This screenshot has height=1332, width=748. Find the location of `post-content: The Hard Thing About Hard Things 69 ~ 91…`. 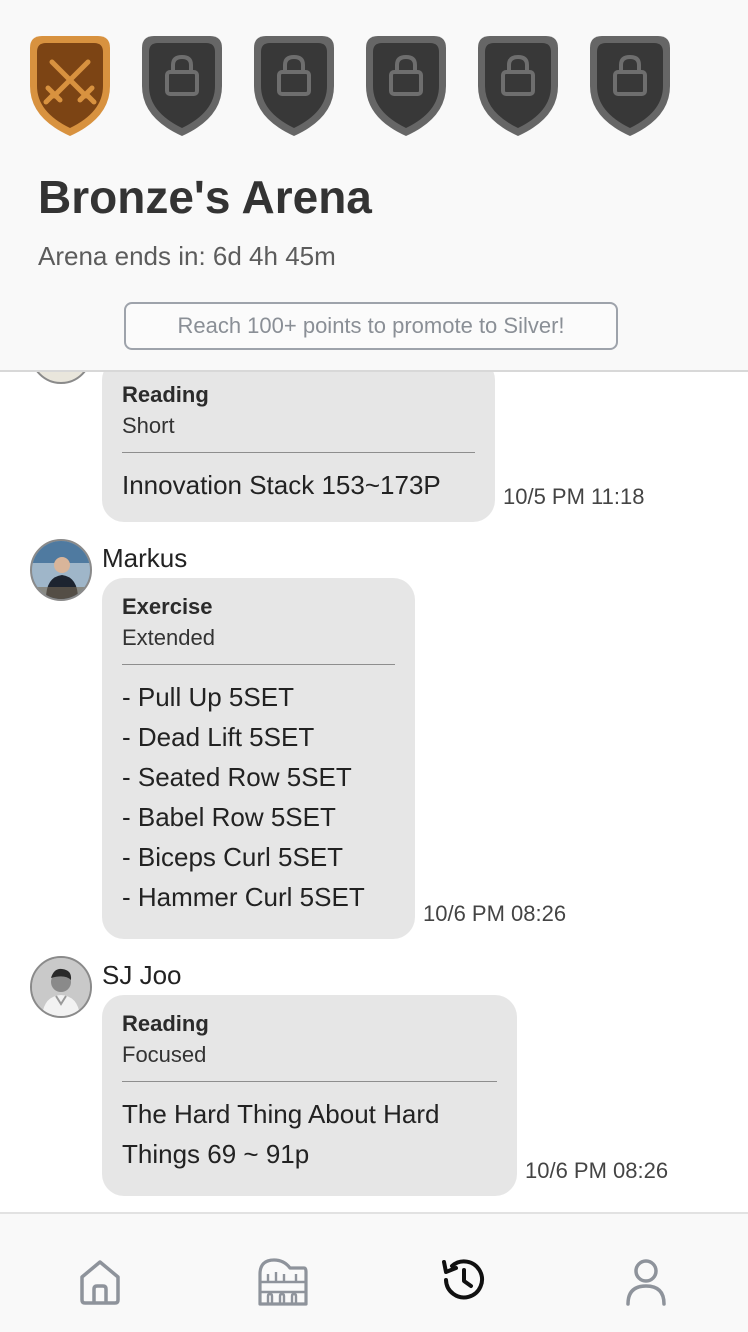

post-content: The Hard Thing About Hard Things 69 ~ 91… is located at coordinates (281, 1134).